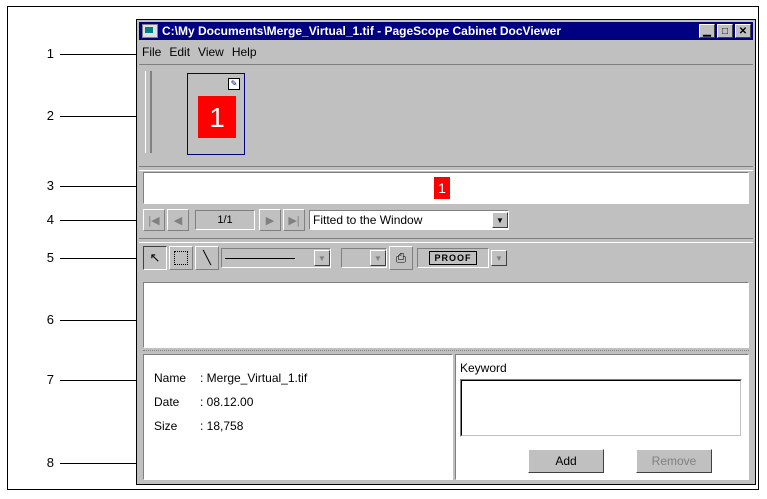  I want to click on rectangle-select-tool, so click(181, 258).